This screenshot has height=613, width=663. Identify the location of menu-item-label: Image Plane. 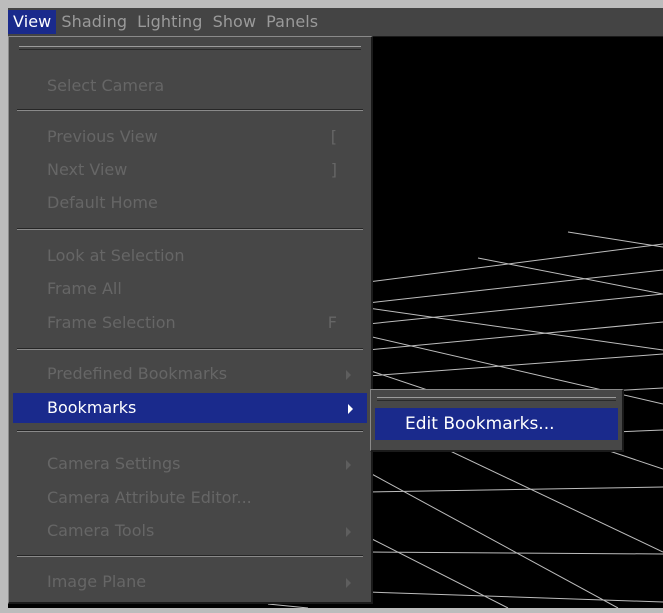
(97, 581).